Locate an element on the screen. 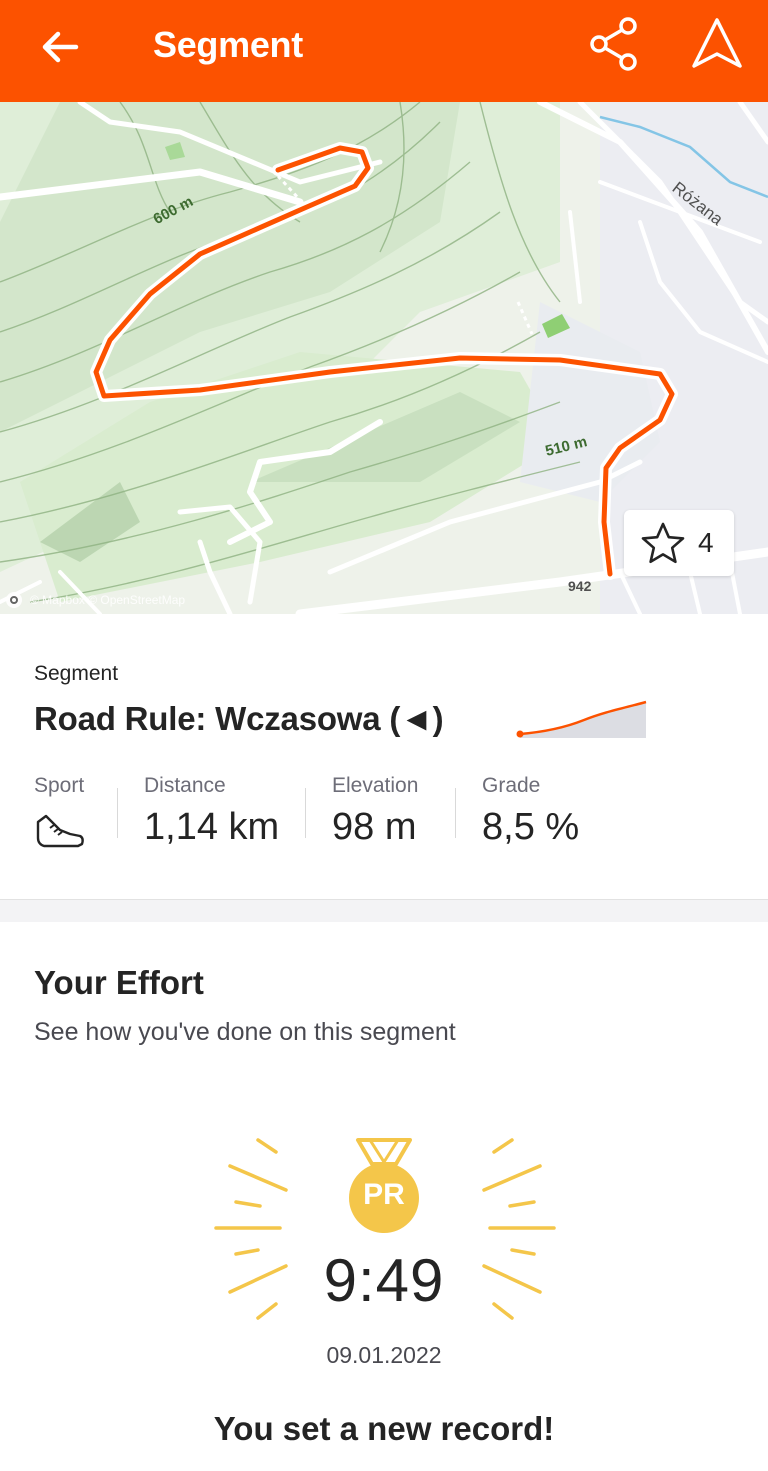 The width and height of the screenshot is (768, 1471). star-icon is located at coordinates (663, 543).